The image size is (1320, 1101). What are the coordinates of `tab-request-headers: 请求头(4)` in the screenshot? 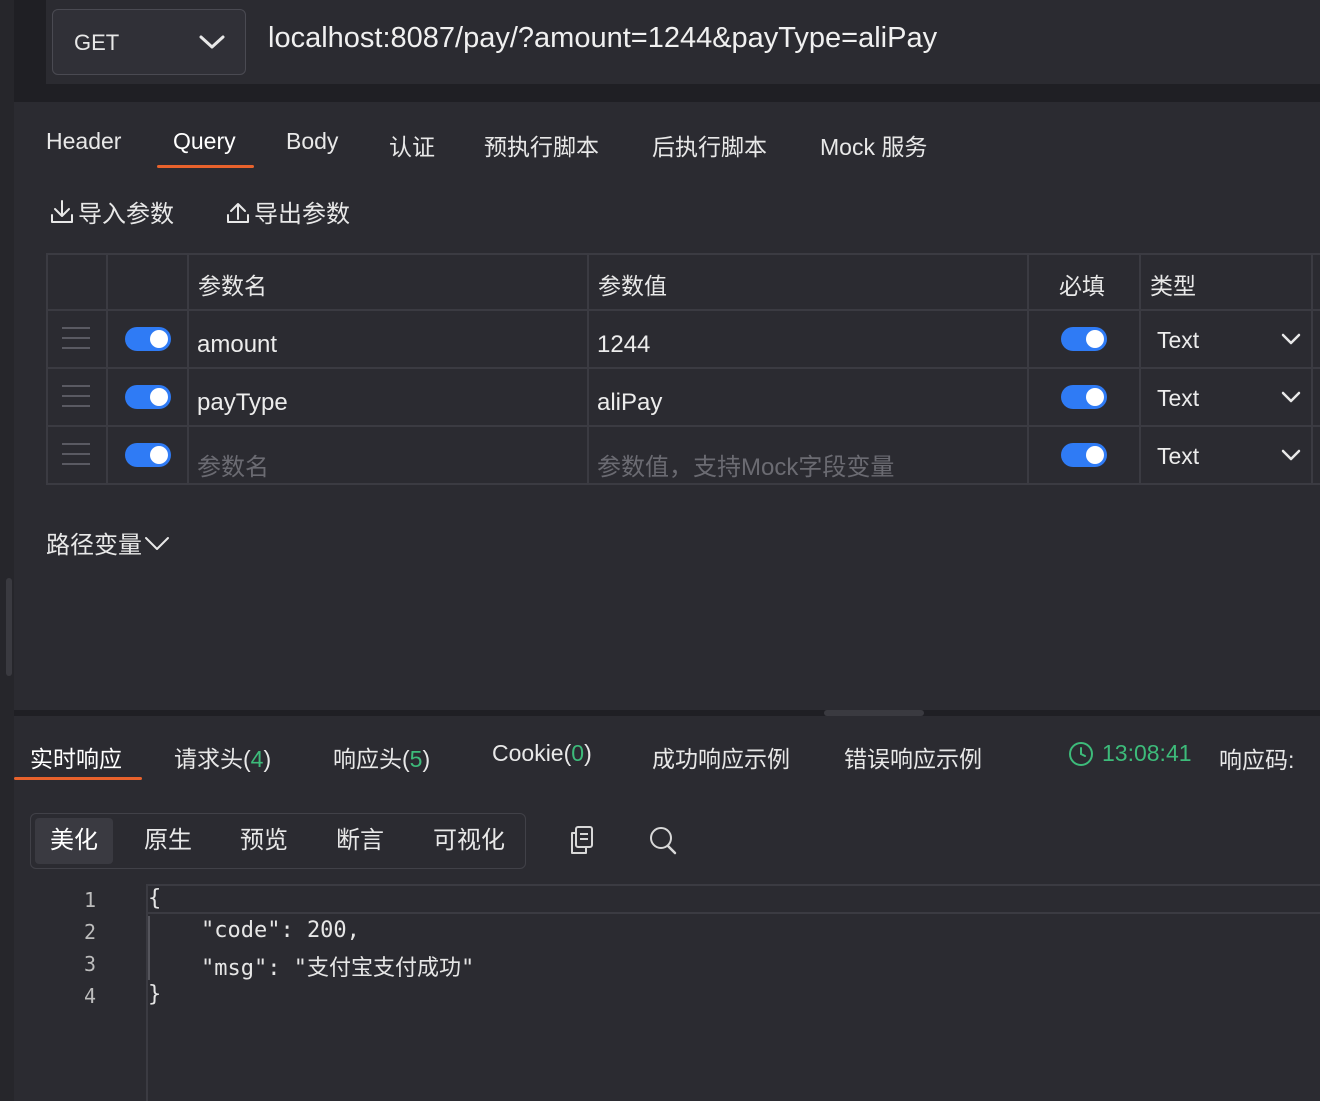 It's located at (222, 757).